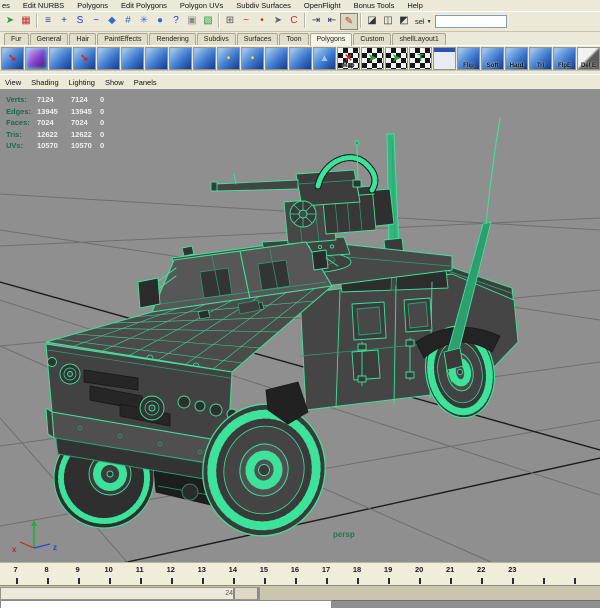  What do you see at coordinates (64, 20) in the screenshot?
I see `status-icon: +` at bounding box center [64, 20].